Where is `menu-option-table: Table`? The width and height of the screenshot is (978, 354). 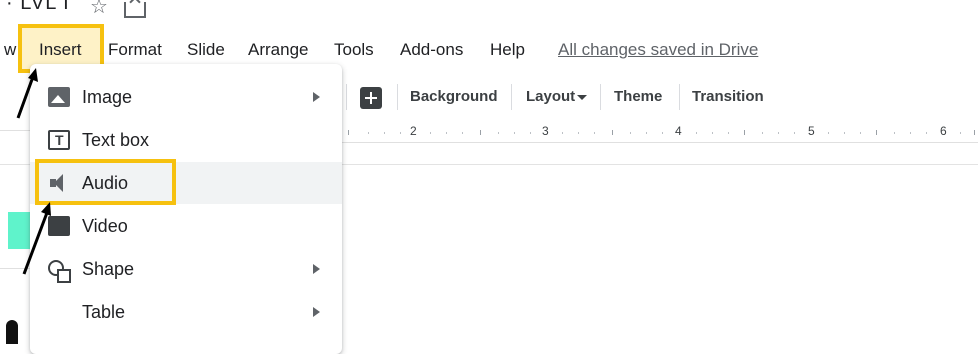 menu-option-table: Table is located at coordinates (186, 312).